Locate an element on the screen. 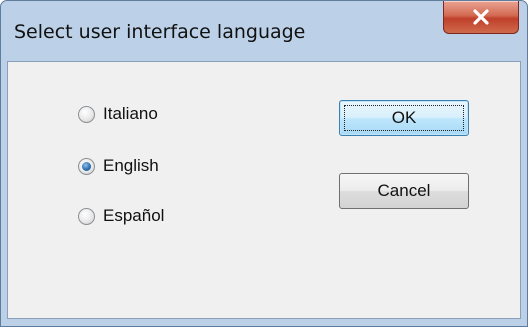  radio-option-english: English is located at coordinates (118, 166).